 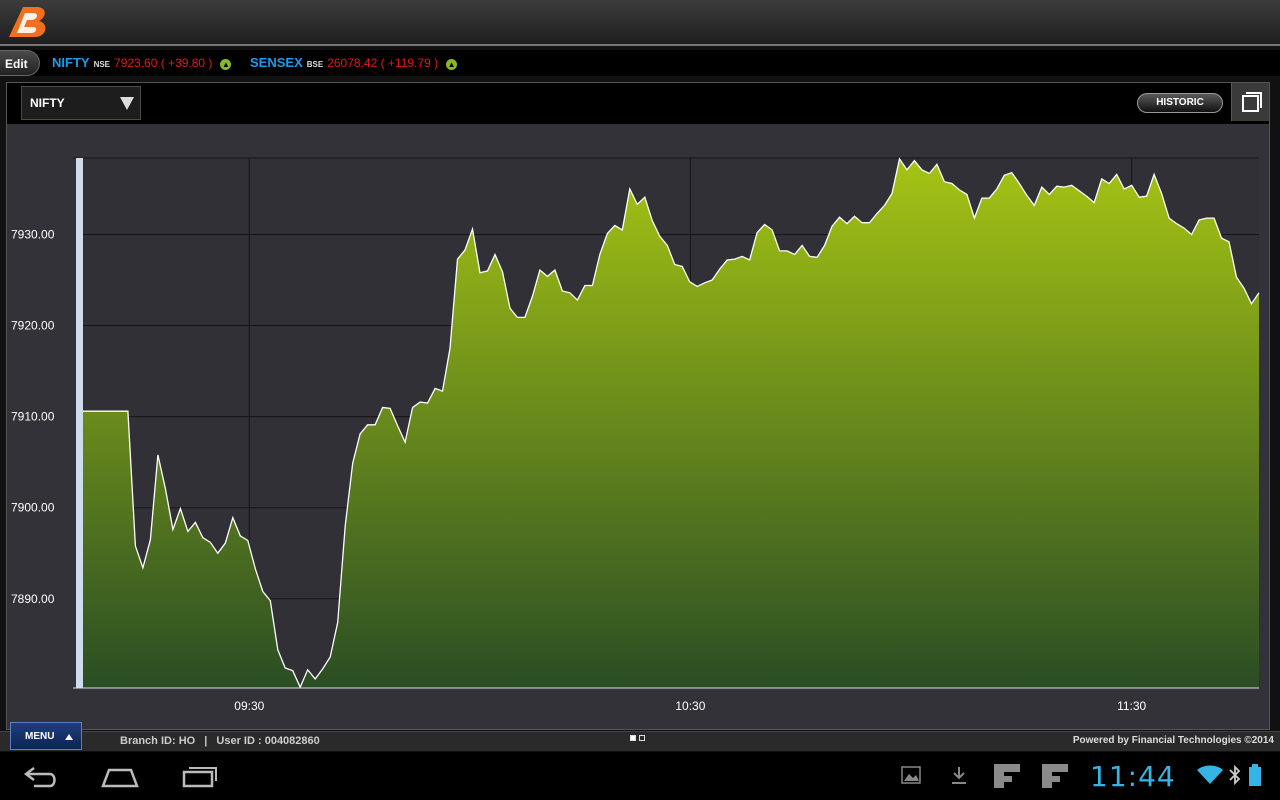 I want to click on gallery-icon, so click(x=911, y=775).